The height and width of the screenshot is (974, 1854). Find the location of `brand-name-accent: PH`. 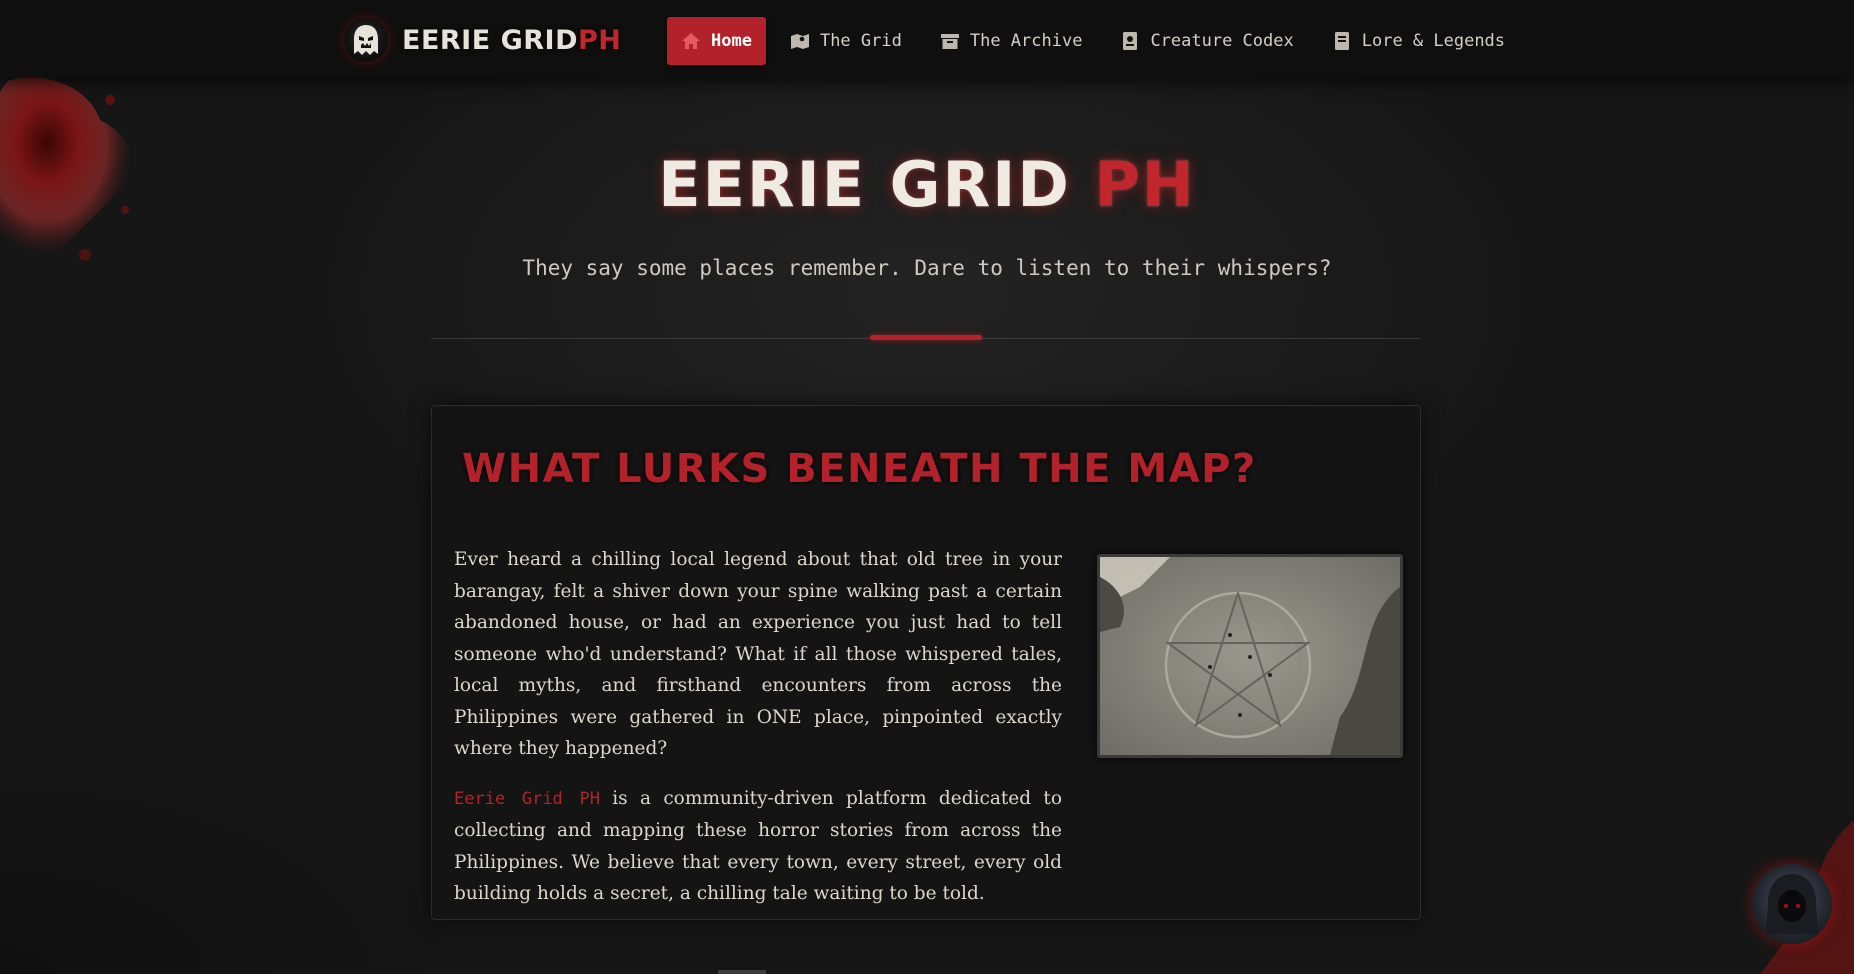

brand-name-accent: PH is located at coordinates (599, 40).